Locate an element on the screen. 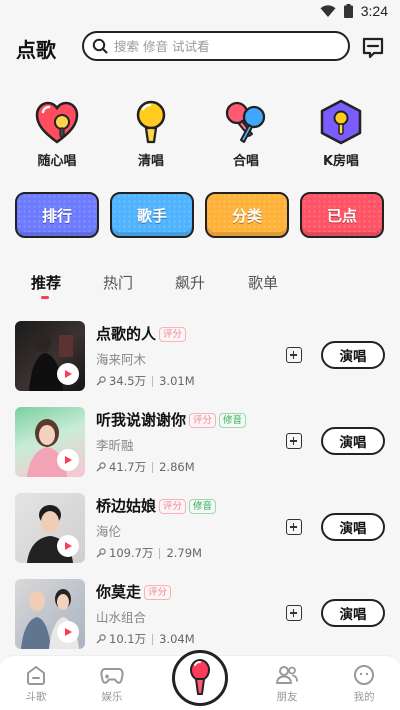 This screenshot has height=710, width=400. song-stats: 34.5万 3.01M is located at coordinates (145, 381).